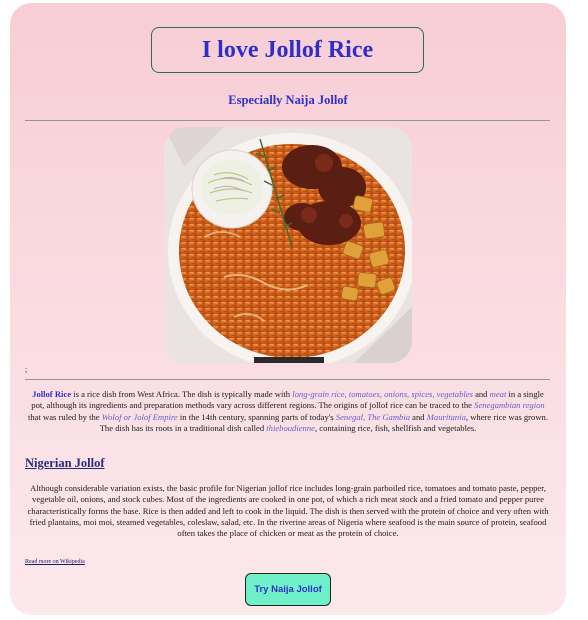 This screenshot has width=588, height=620. I want to click on page-title: I love Jollof Rice, so click(287, 49).